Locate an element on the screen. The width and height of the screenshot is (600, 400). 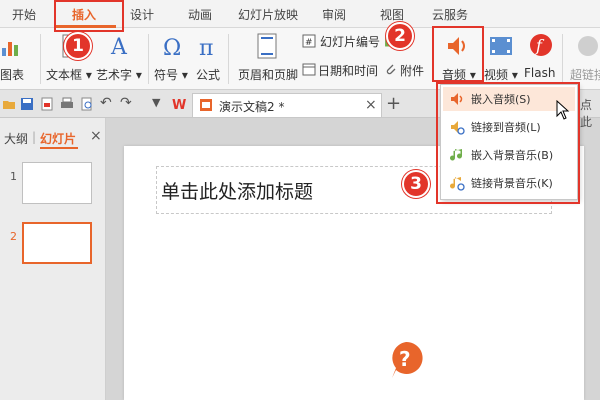
textbox-button-label: 文本框 ▾ is located at coordinates (69, 74).